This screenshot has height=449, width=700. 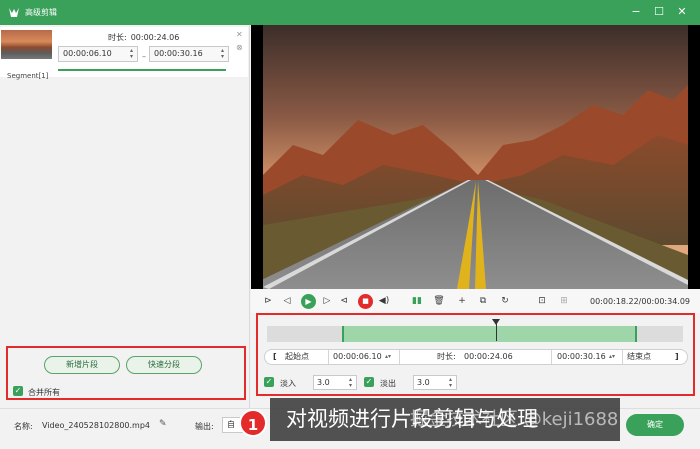 I want to click on fade-in-value: 3.0, so click(x=323, y=382).